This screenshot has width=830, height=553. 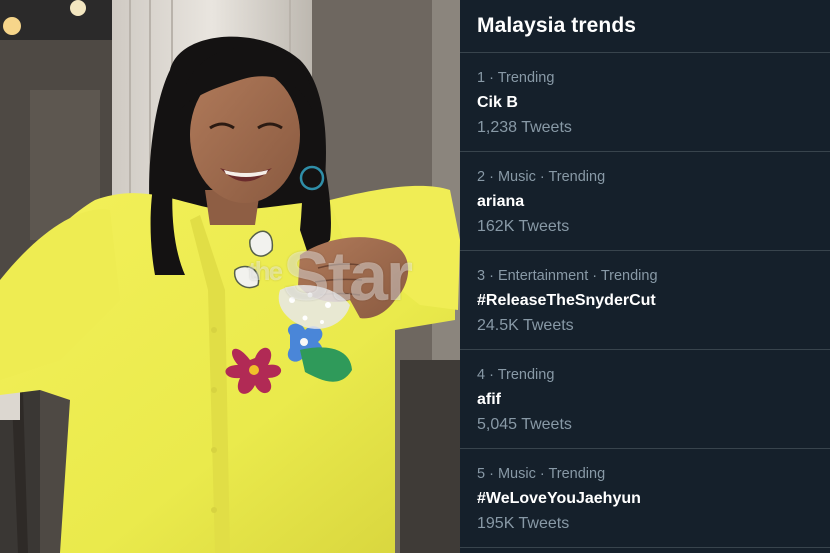 I want to click on trend-tweet-count: 1,238 Tweets, so click(x=524, y=127).